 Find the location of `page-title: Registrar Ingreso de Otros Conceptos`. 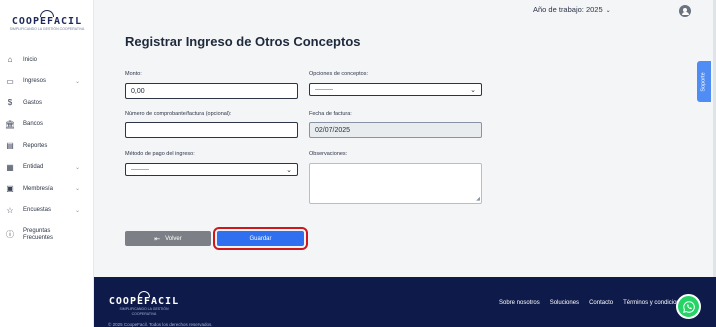

page-title: Registrar Ingreso de Otros Conceptos is located at coordinates (243, 41).